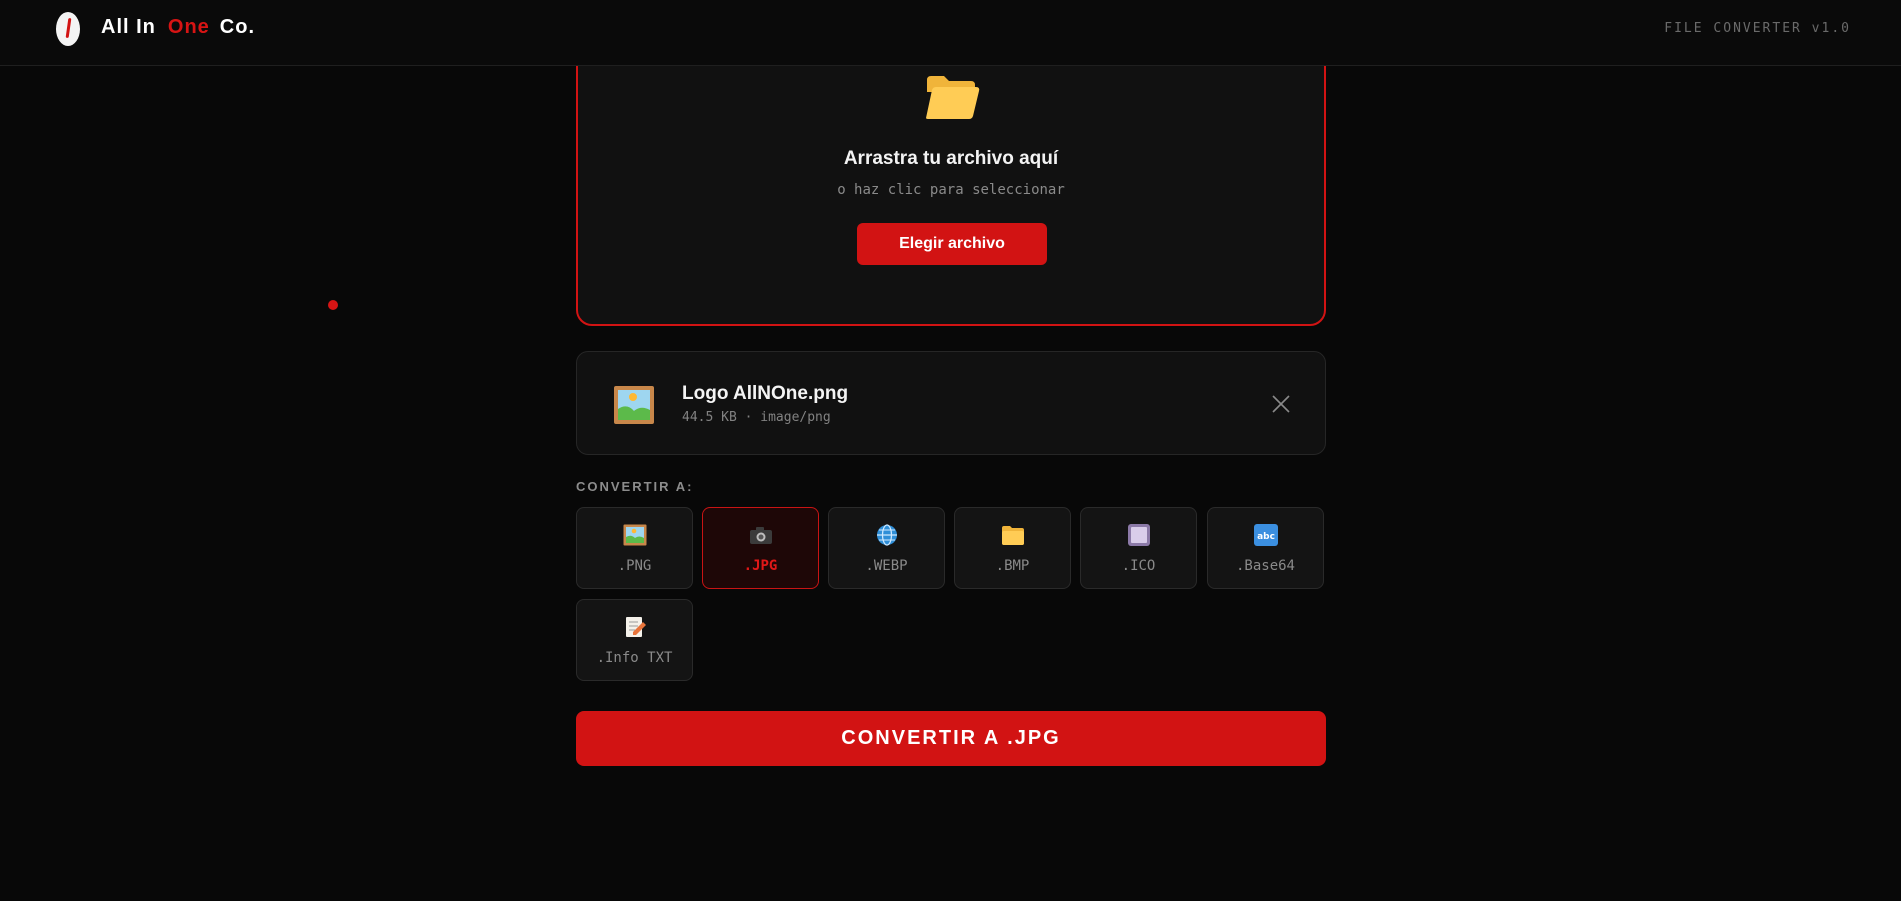  I want to click on format-option-png: .PNG, so click(634, 548).